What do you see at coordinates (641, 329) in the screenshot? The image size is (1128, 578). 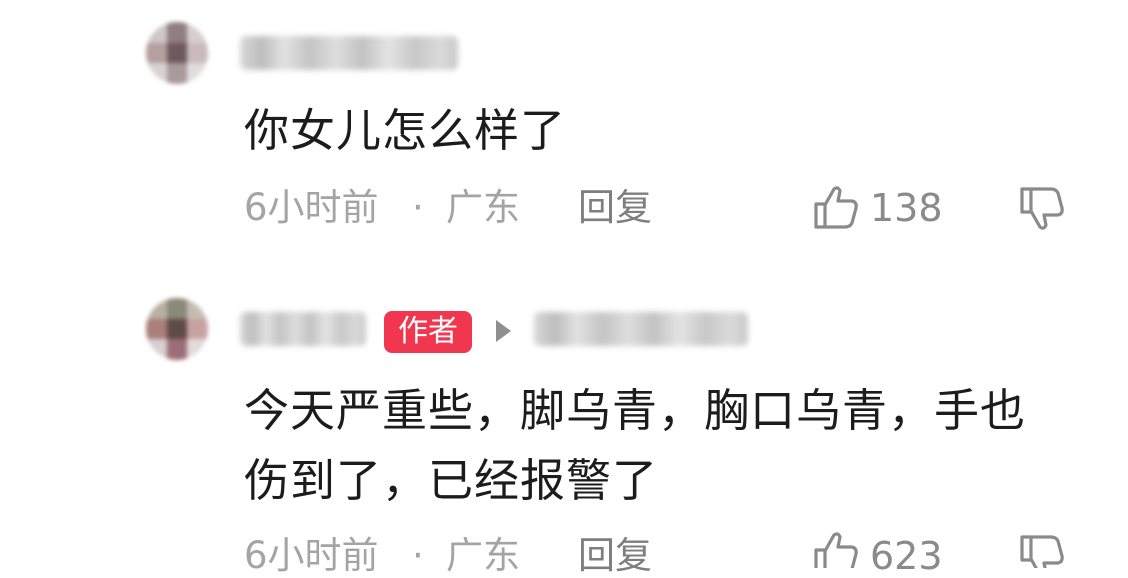 I see `reply-to-username-blurred` at bounding box center [641, 329].